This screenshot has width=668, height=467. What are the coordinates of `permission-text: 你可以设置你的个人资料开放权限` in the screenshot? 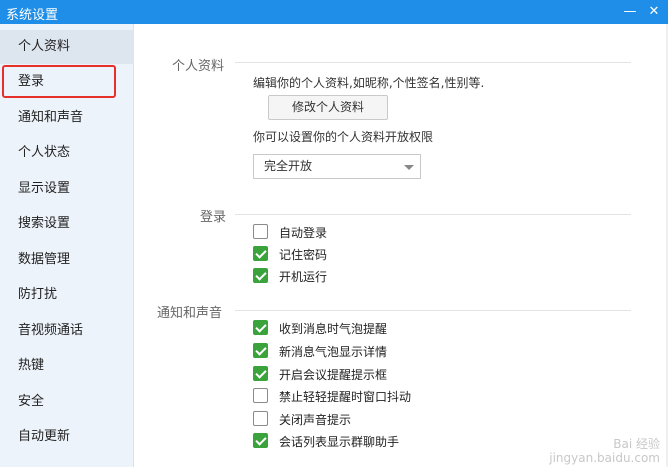 It's located at (343, 137).